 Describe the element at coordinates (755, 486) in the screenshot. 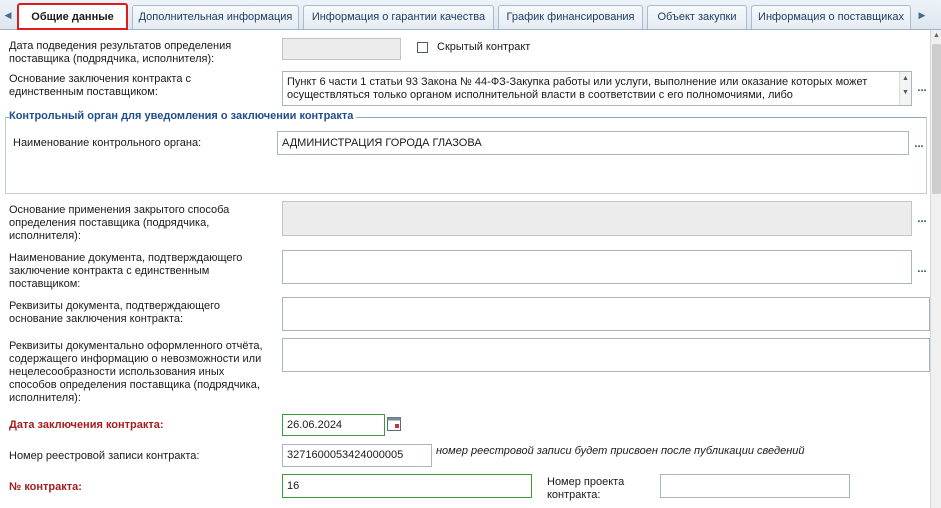

I see `project-number-field` at that location.